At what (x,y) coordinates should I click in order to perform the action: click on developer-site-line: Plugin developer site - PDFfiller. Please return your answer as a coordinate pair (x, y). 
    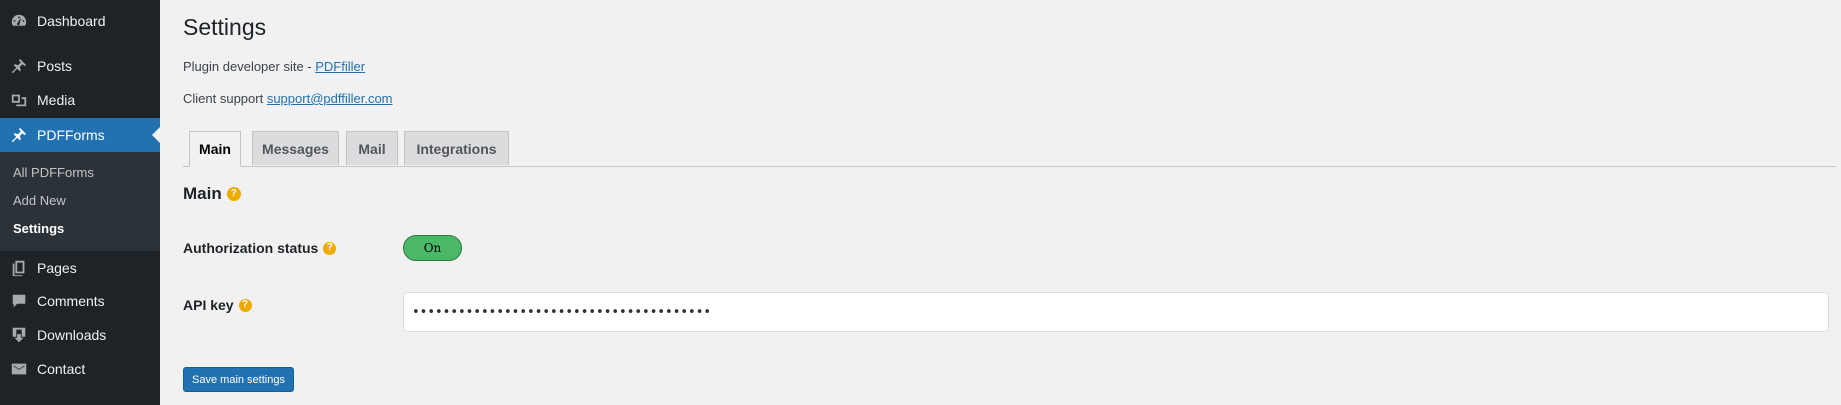
    Looking at the image, I should click on (274, 66).